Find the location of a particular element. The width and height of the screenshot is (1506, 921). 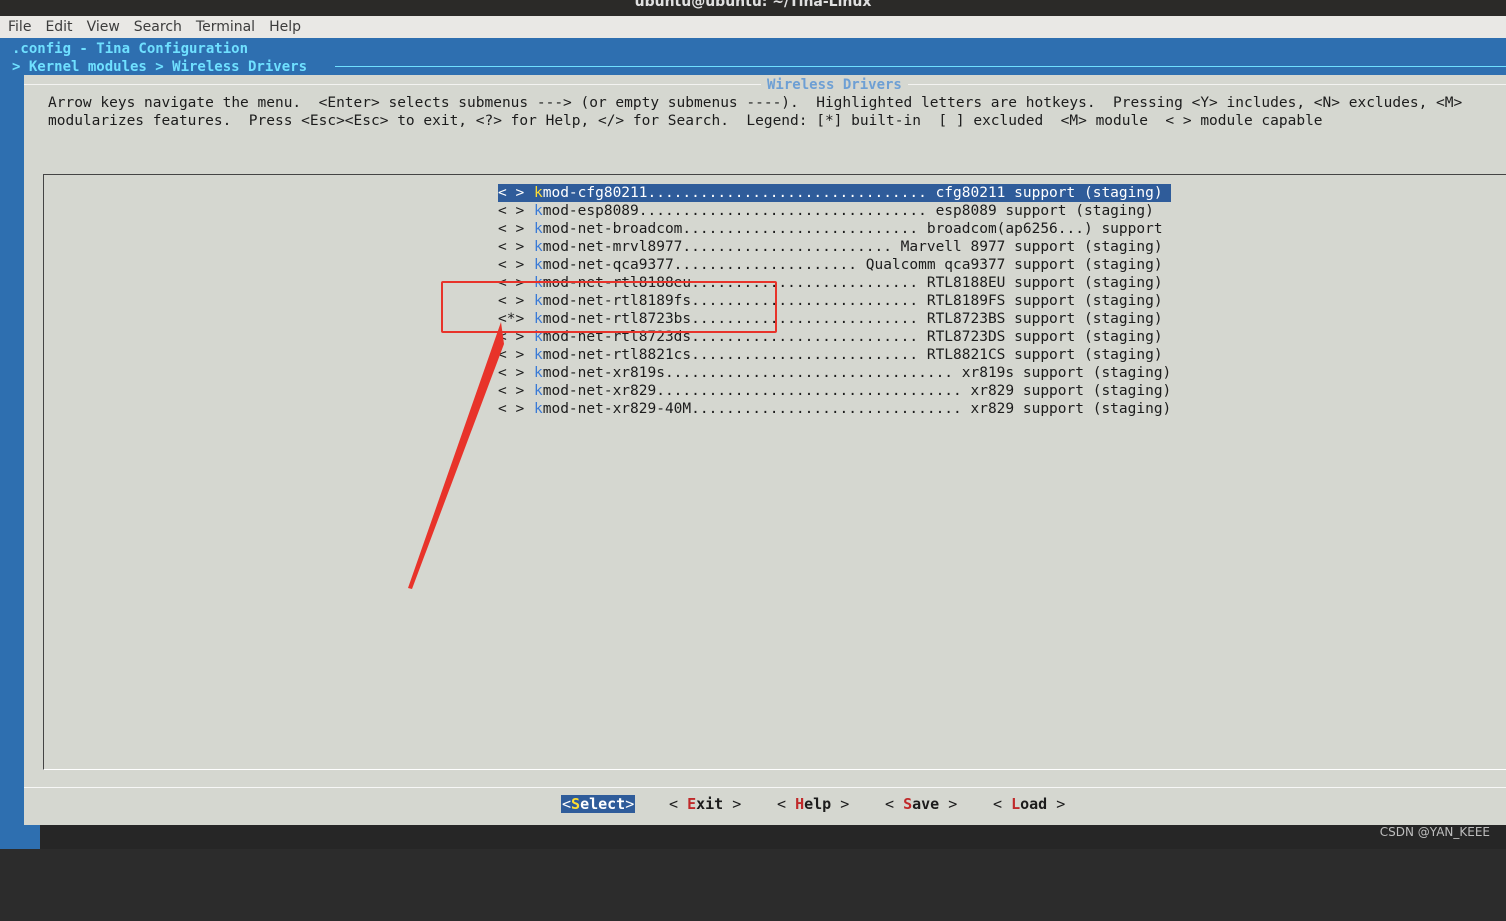

annotation-arrow-icon is located at coordinates (456, 455).